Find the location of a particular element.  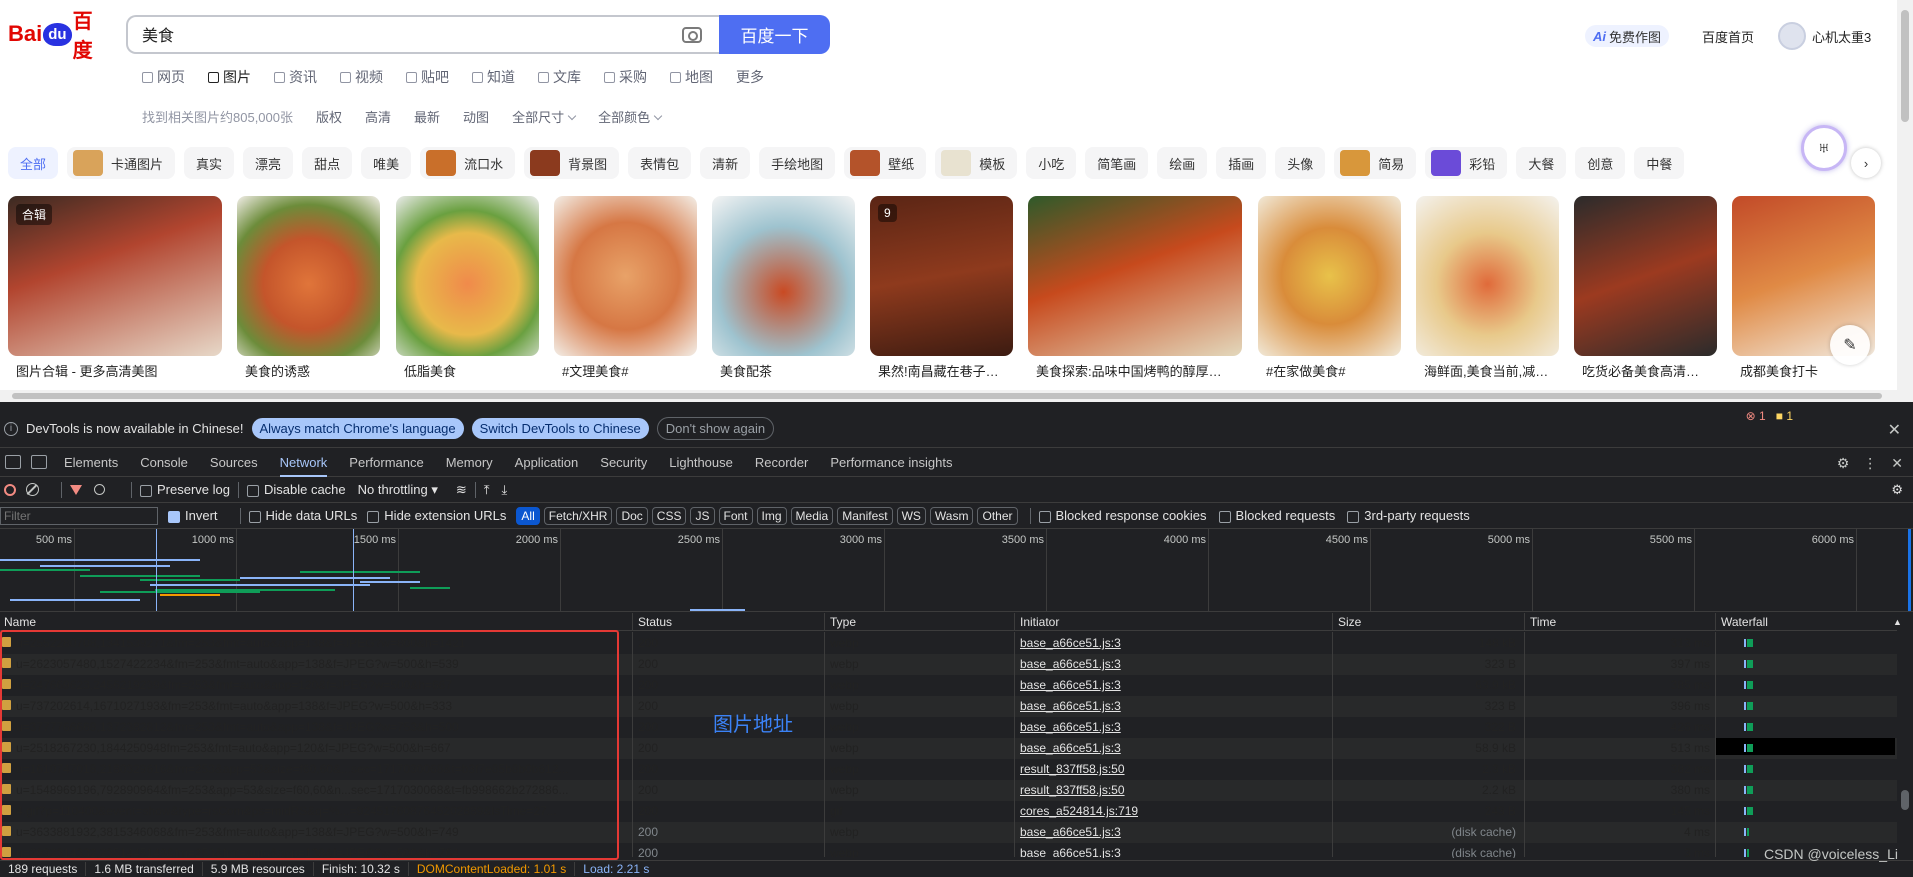

column-header-type: Type is located at coordinates (843, 622).